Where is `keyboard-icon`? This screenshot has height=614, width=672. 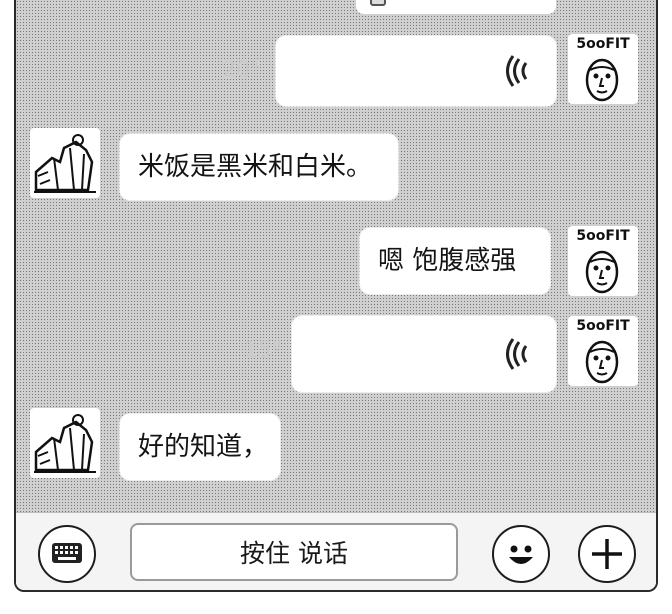
keyboard-icon is located at coordinates (67, 553).